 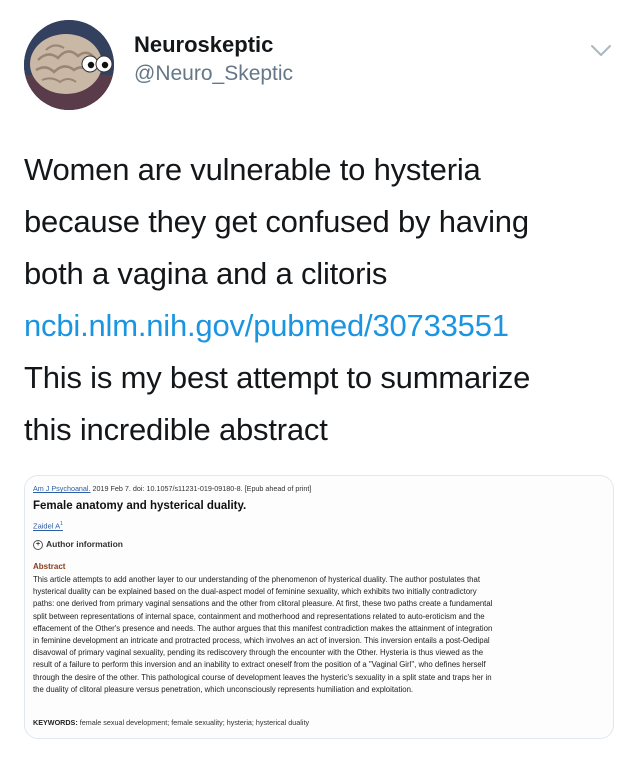 I want to click on abstract-author: Zaidel A1, so click(x=48, y=526).